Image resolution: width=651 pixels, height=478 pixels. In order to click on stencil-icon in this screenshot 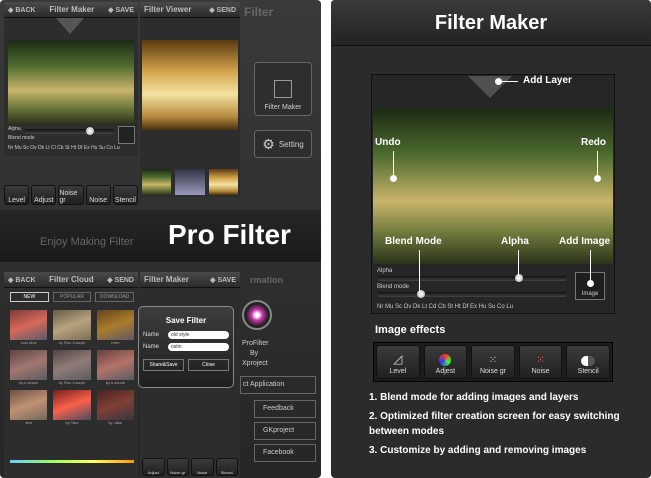, I will do `click(588, 361)`.